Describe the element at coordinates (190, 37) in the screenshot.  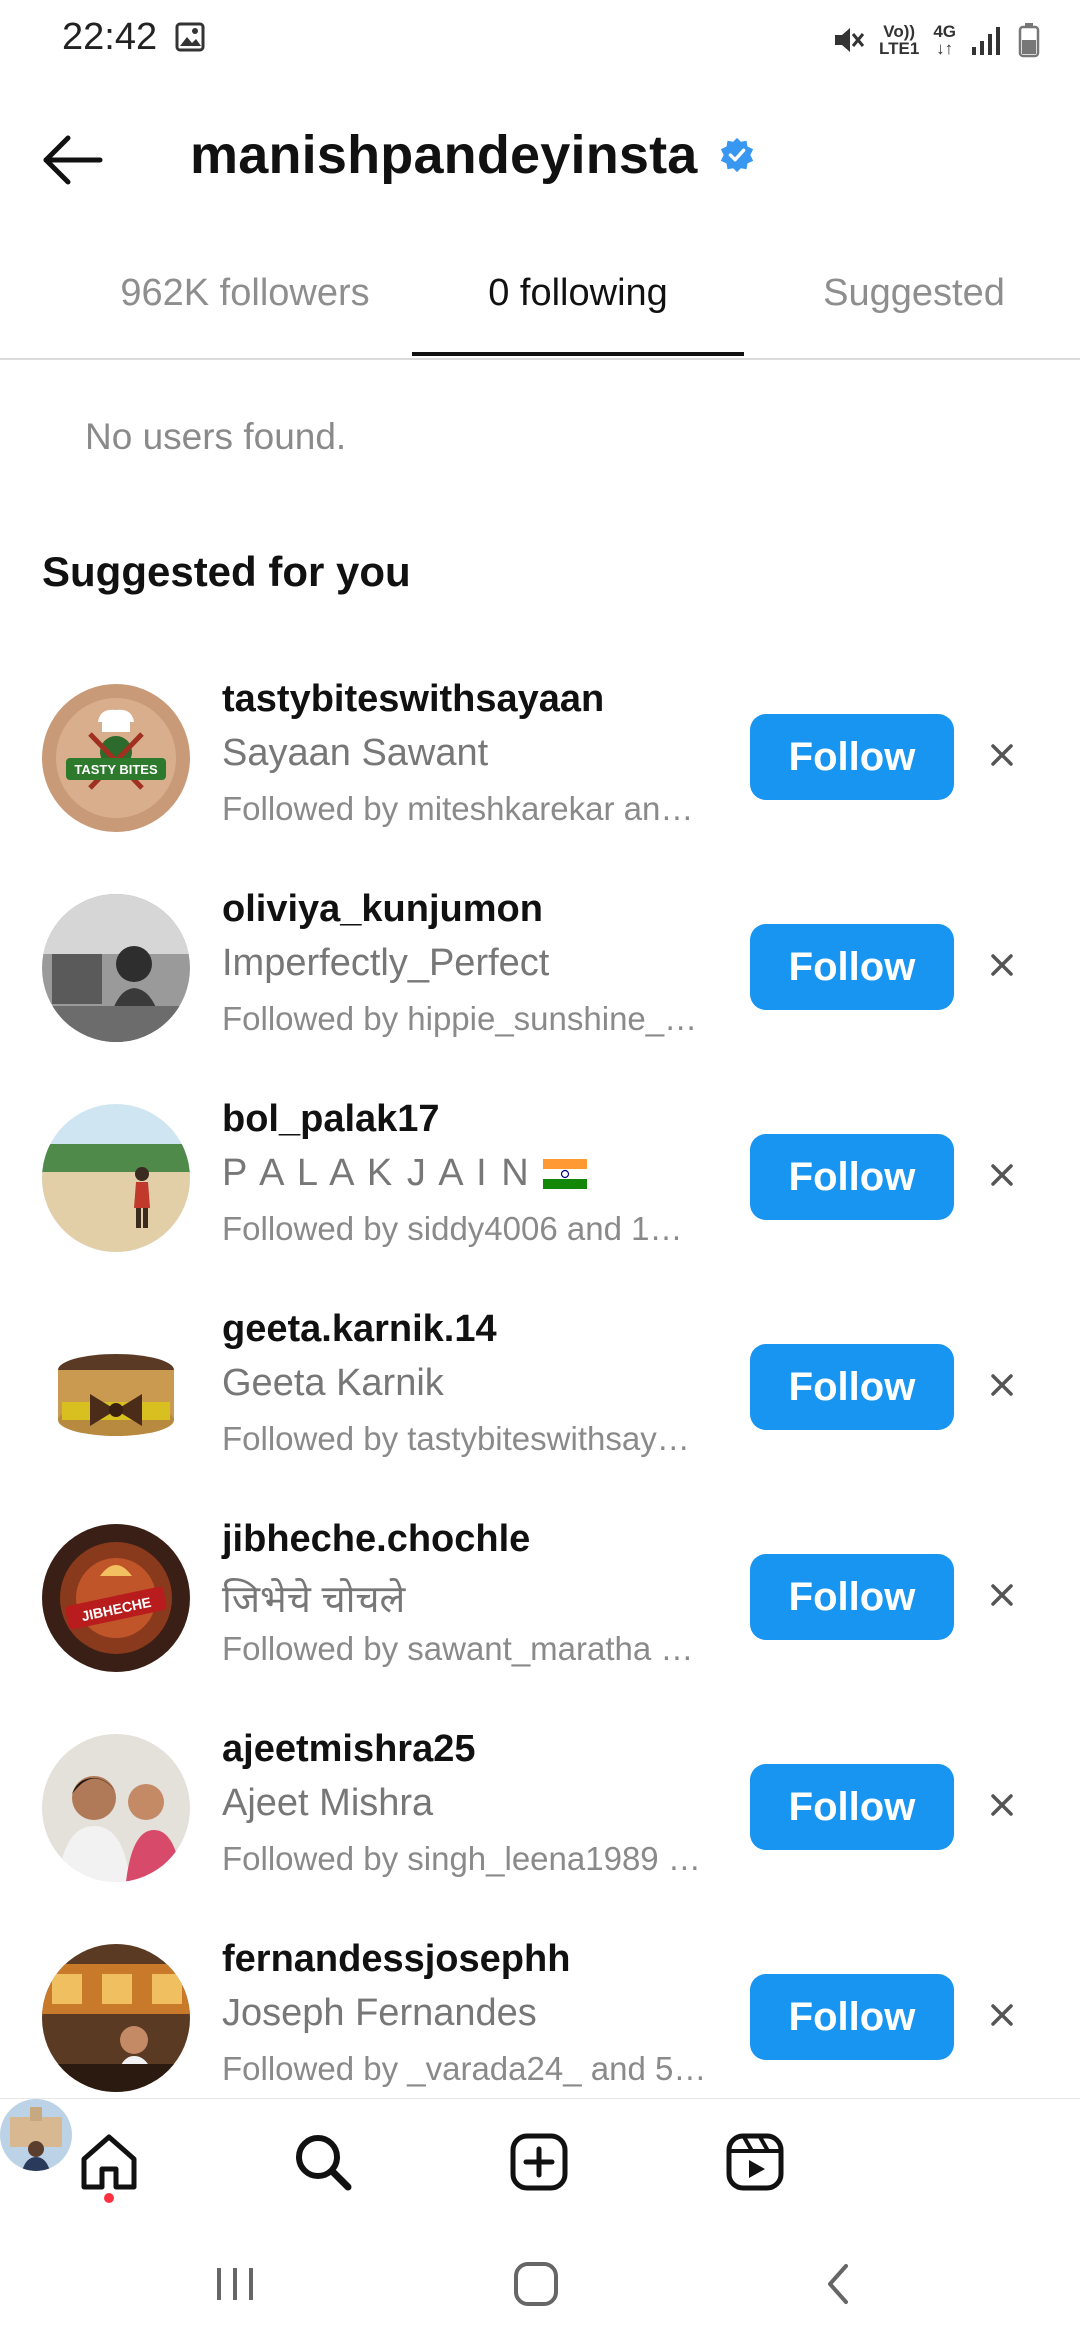
I see `image-icon` at that location.